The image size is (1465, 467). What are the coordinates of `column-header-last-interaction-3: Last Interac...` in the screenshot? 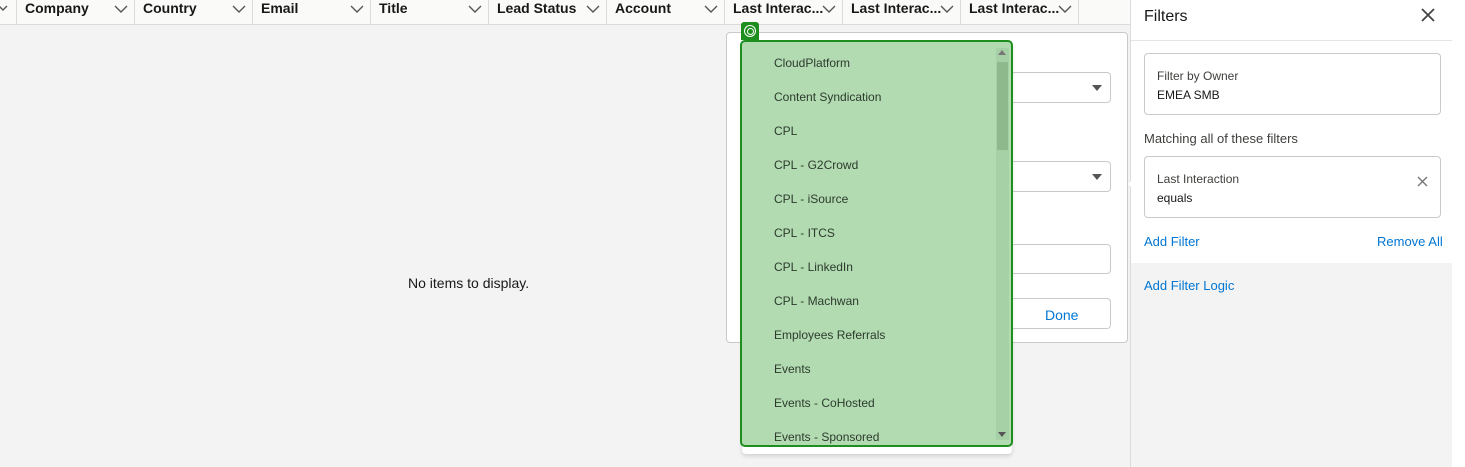 It's located at (1020, 12).